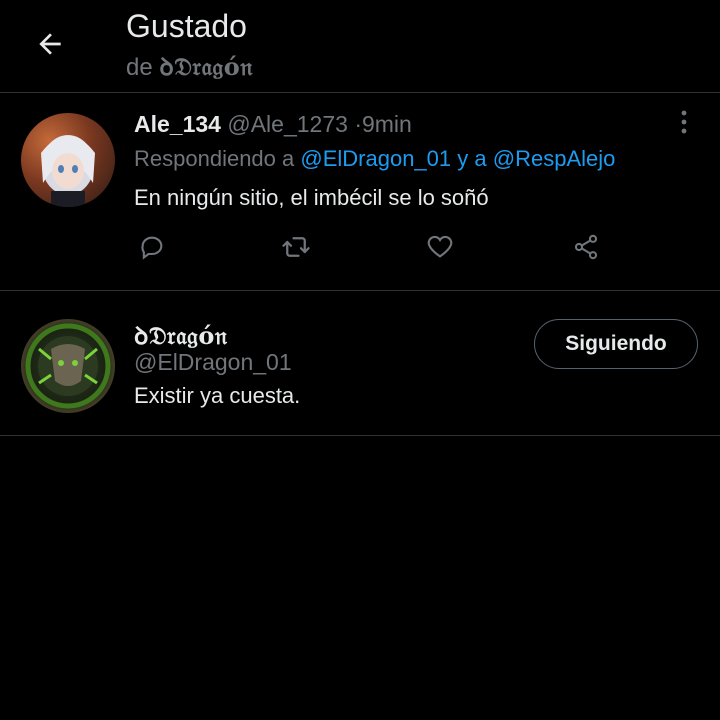 This screenshot has width=720, height=720. I want to click on tweet-header: Ale_134 @Ale_1273 ·9min, so click(273, 124).